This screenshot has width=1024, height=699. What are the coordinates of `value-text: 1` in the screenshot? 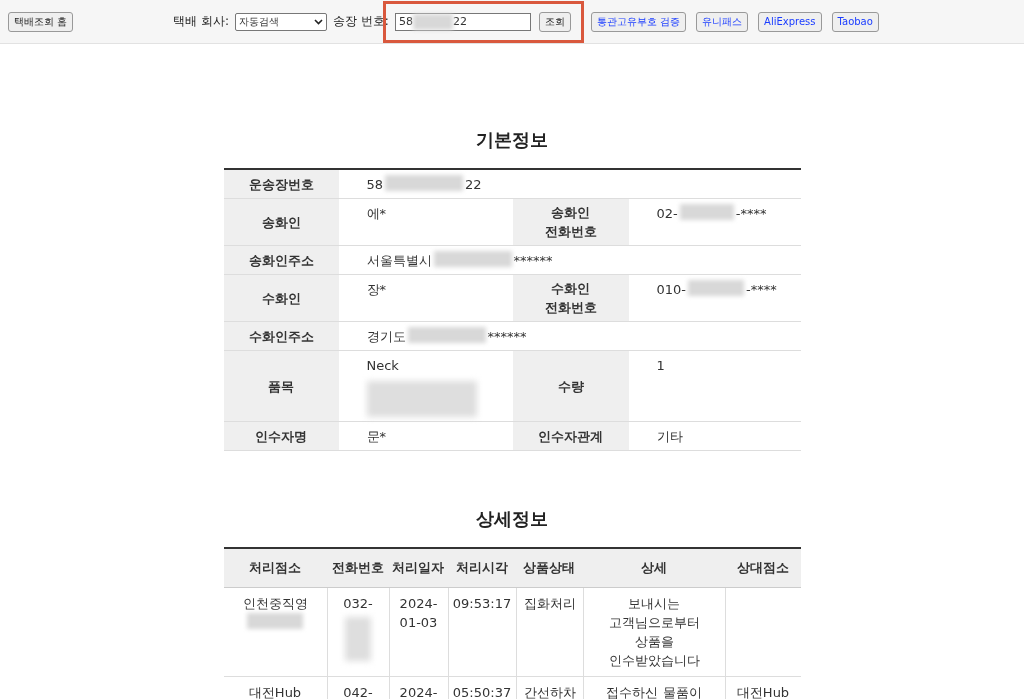 It's located at (660, 366).